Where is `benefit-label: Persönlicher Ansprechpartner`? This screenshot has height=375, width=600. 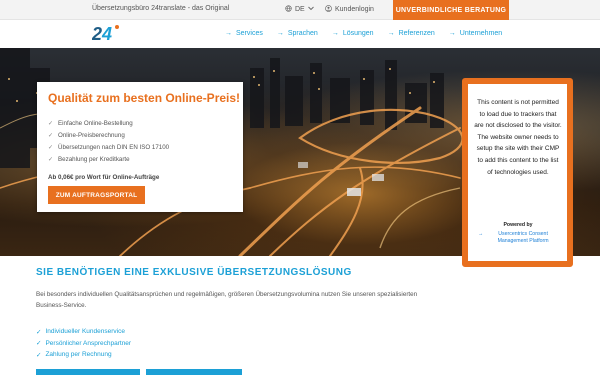 benefit-label: Persönlicher Ansprechpartner is located at coordinates (88, 343).